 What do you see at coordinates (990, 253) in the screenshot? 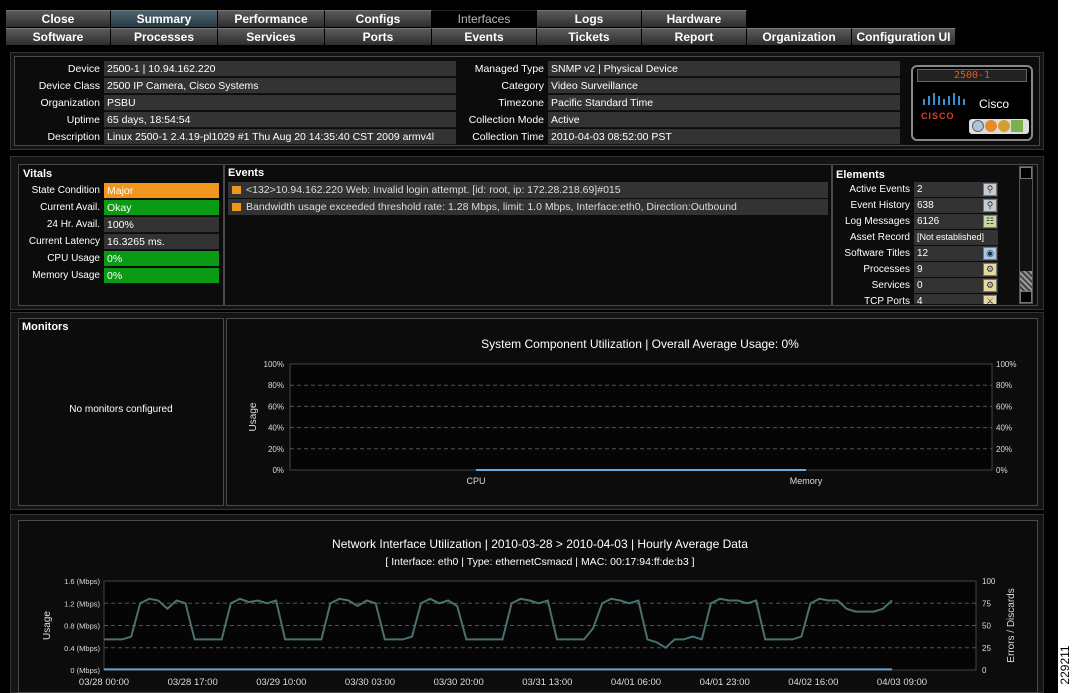
I see `disc-icon: ◉` at bounding box center [990, 253].